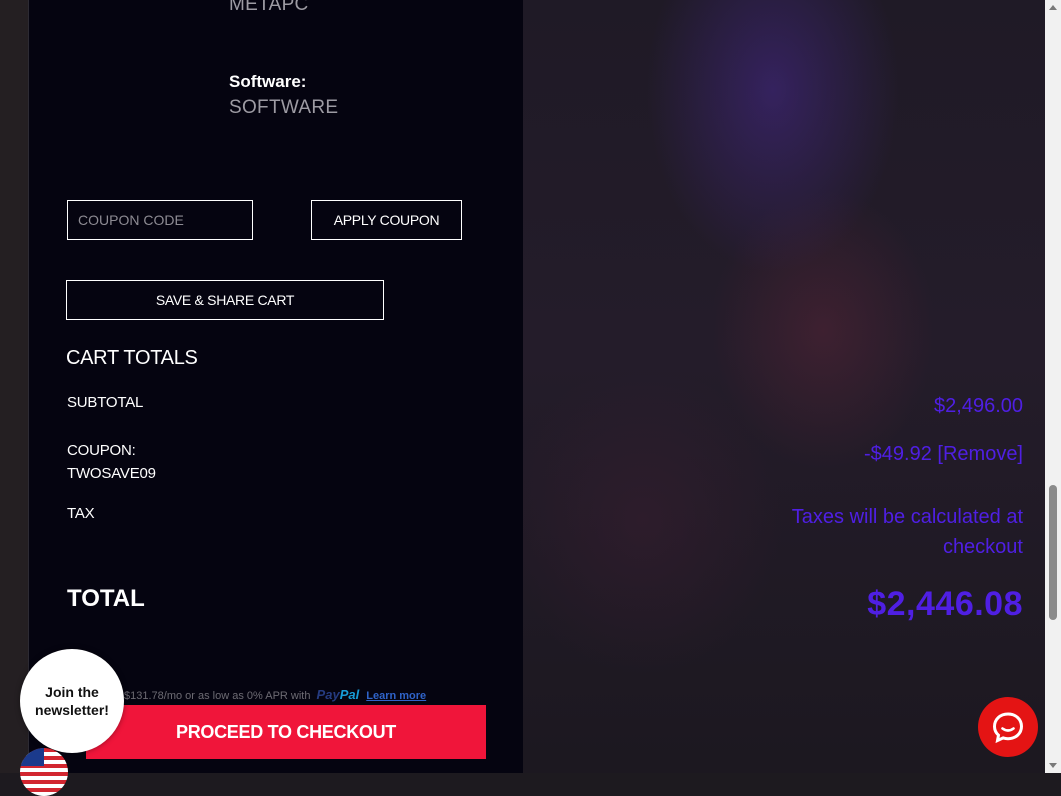 This screenshot has width=1061, height=796. Describe the element at coordinates (328, 694) in the screenshot. I see `paypal-logo-pay: Pay` at that location.